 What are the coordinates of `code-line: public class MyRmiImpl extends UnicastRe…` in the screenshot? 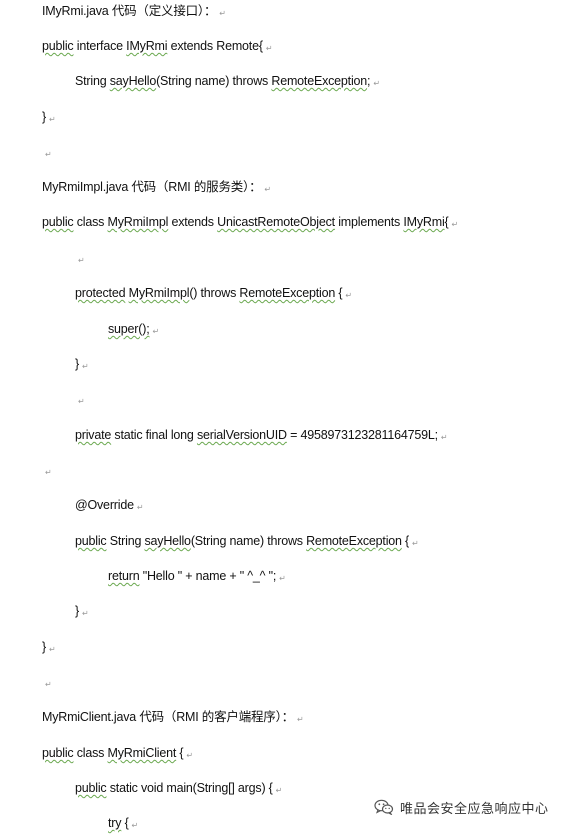 It's located at (250, 222).